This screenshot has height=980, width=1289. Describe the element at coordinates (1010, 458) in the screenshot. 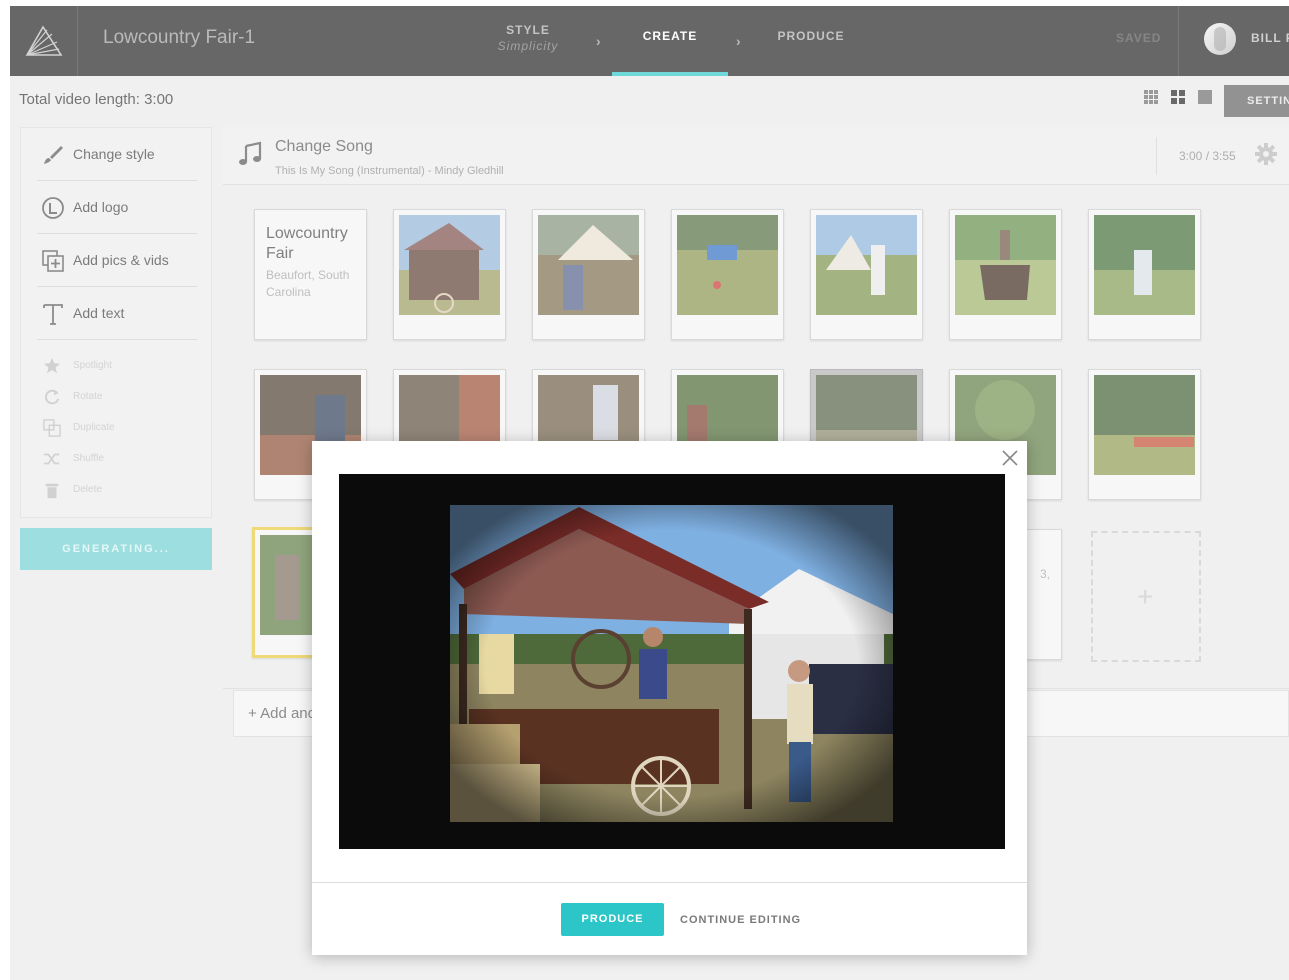

I see `close-icon` at that location.